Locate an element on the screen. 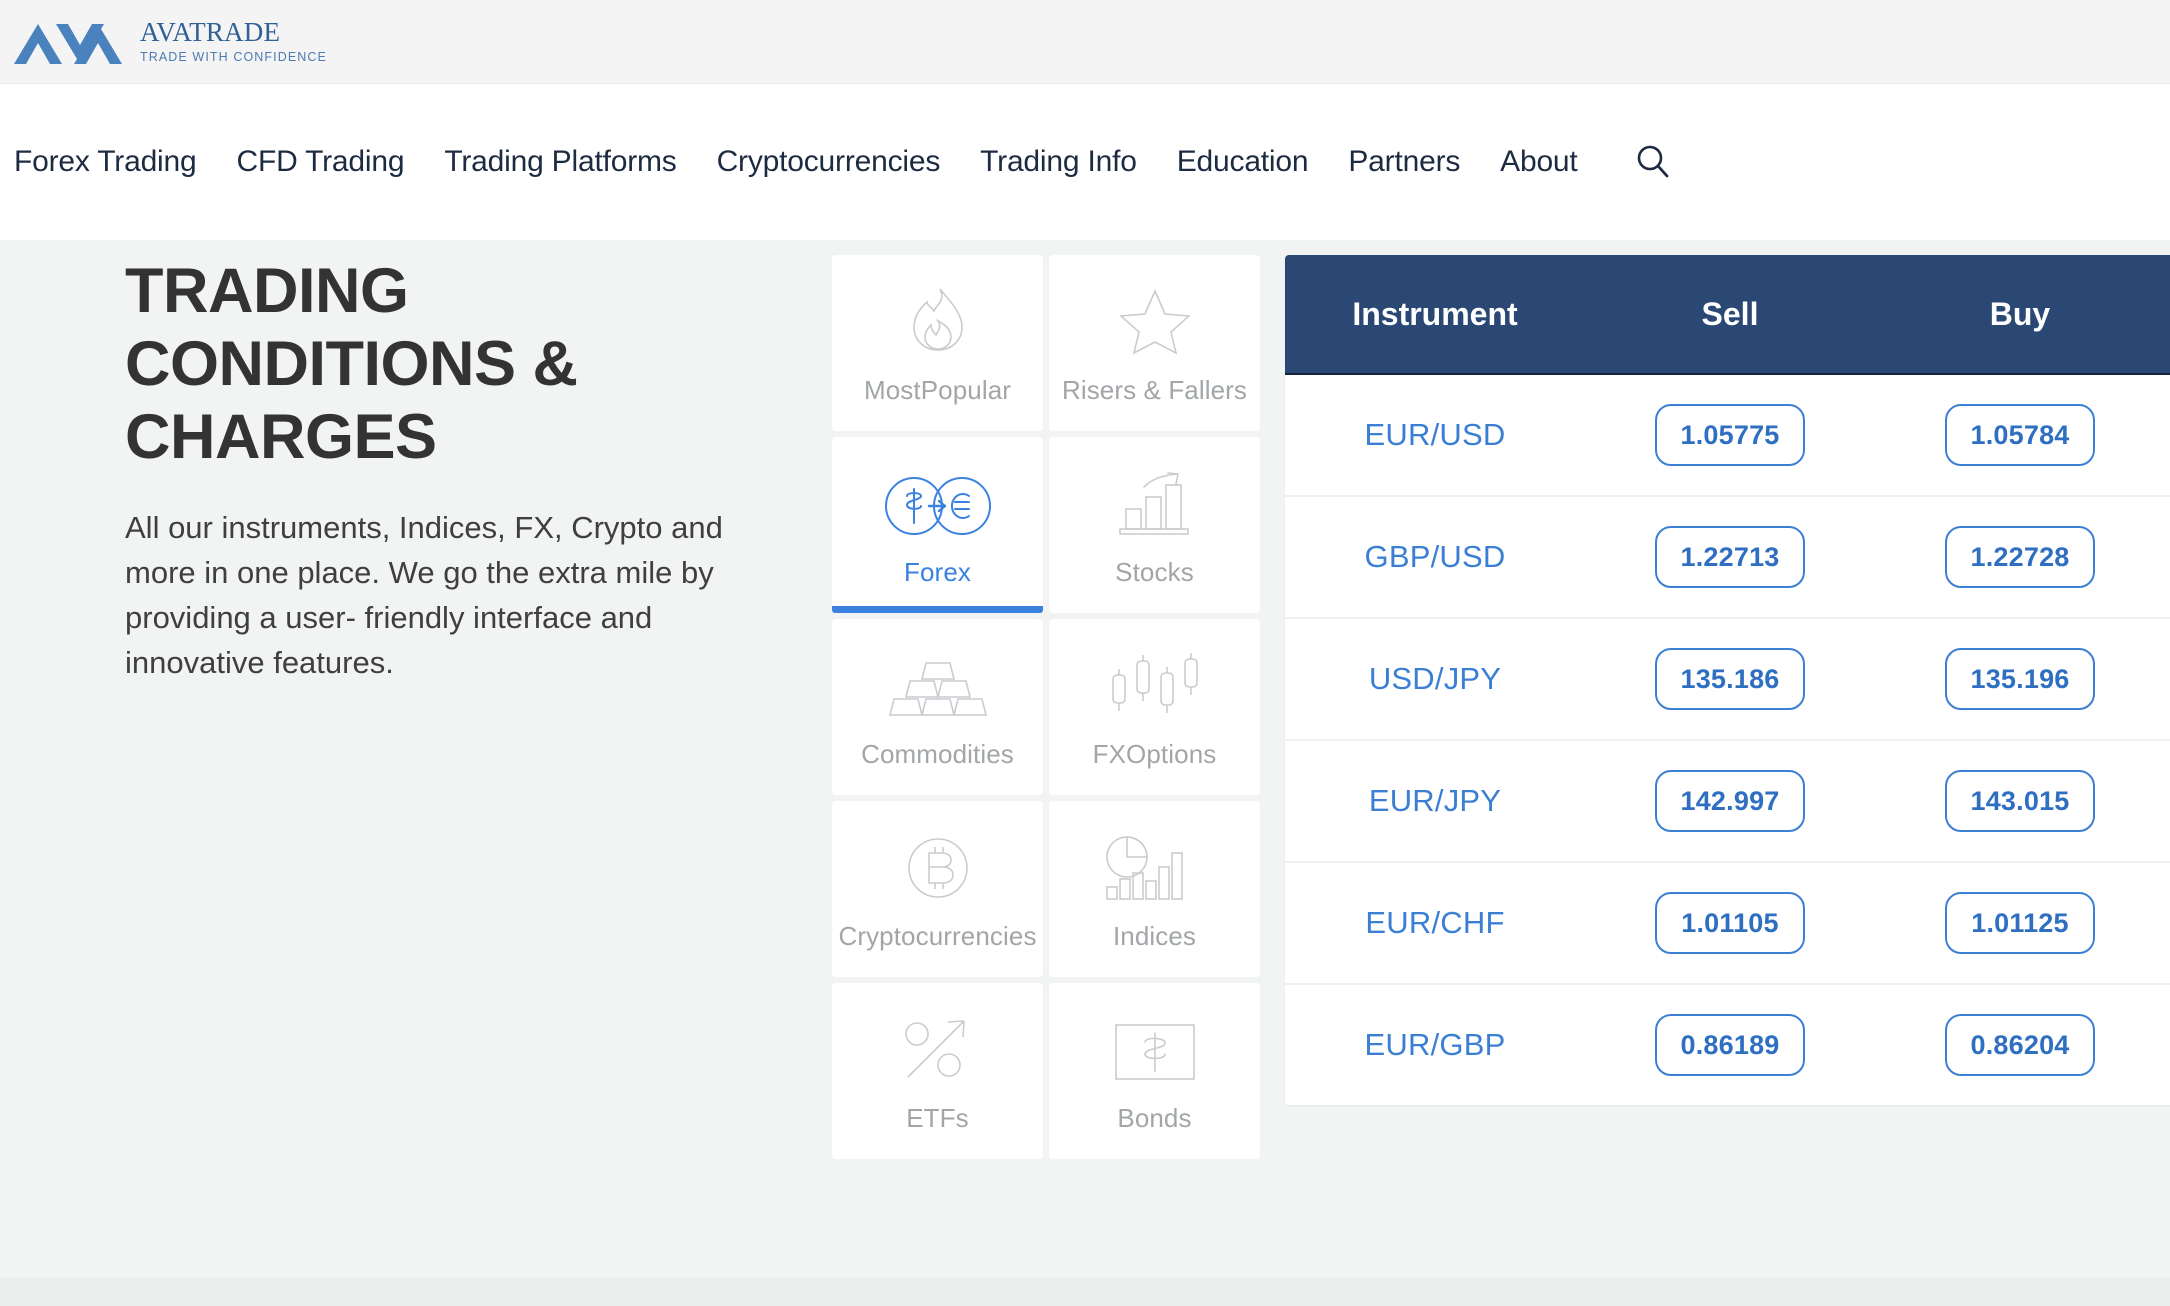 The height and width of the screenshot is (1306, 2170). brand-tagline: TRADE WITH CONFIDENCE is located at coordinates (233, 57).